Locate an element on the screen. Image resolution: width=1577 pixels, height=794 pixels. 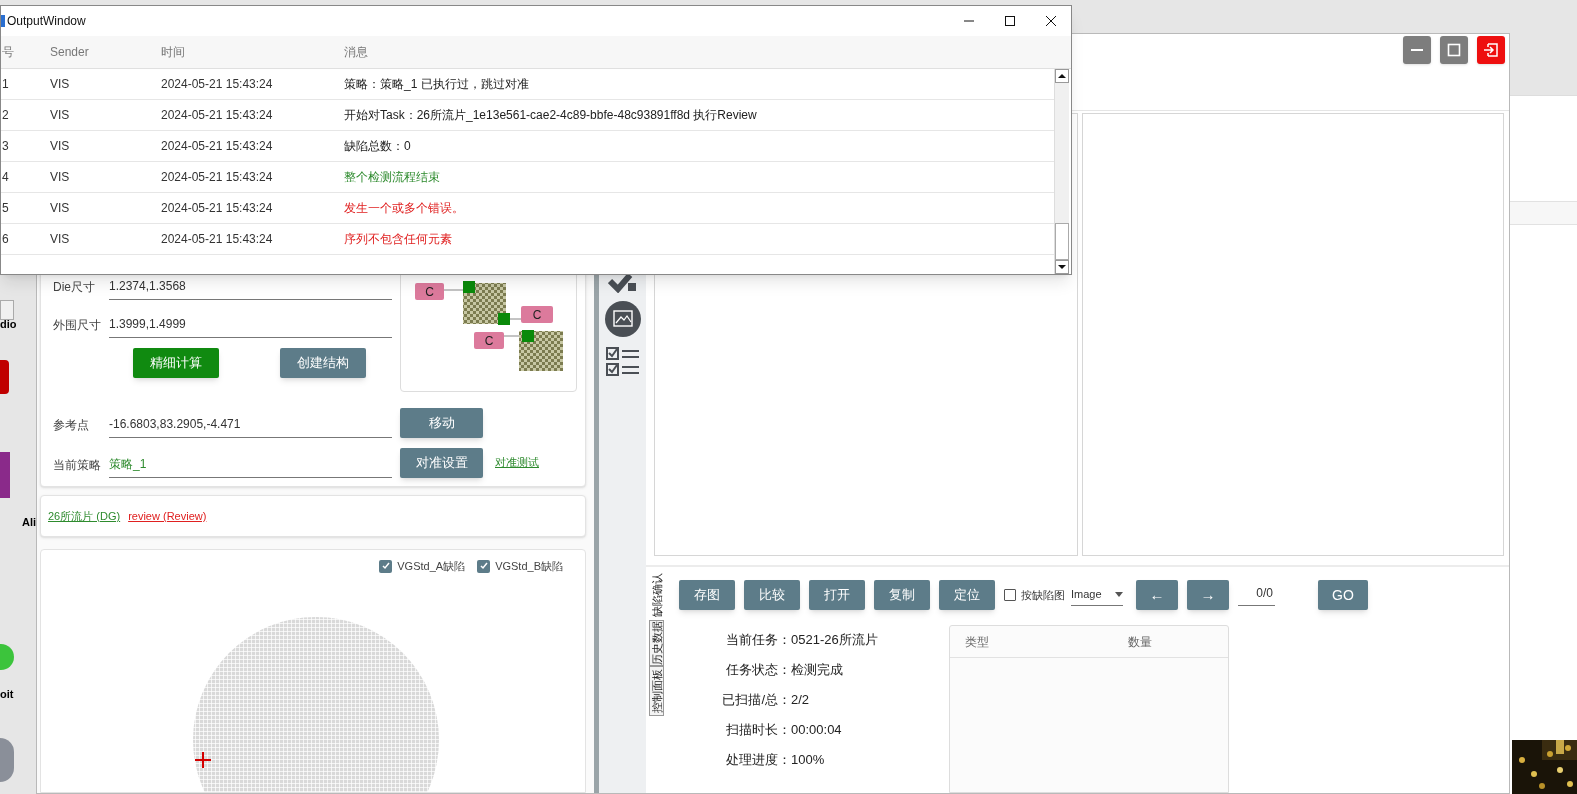
column-header: Sender is located at coordinates (70, 52).